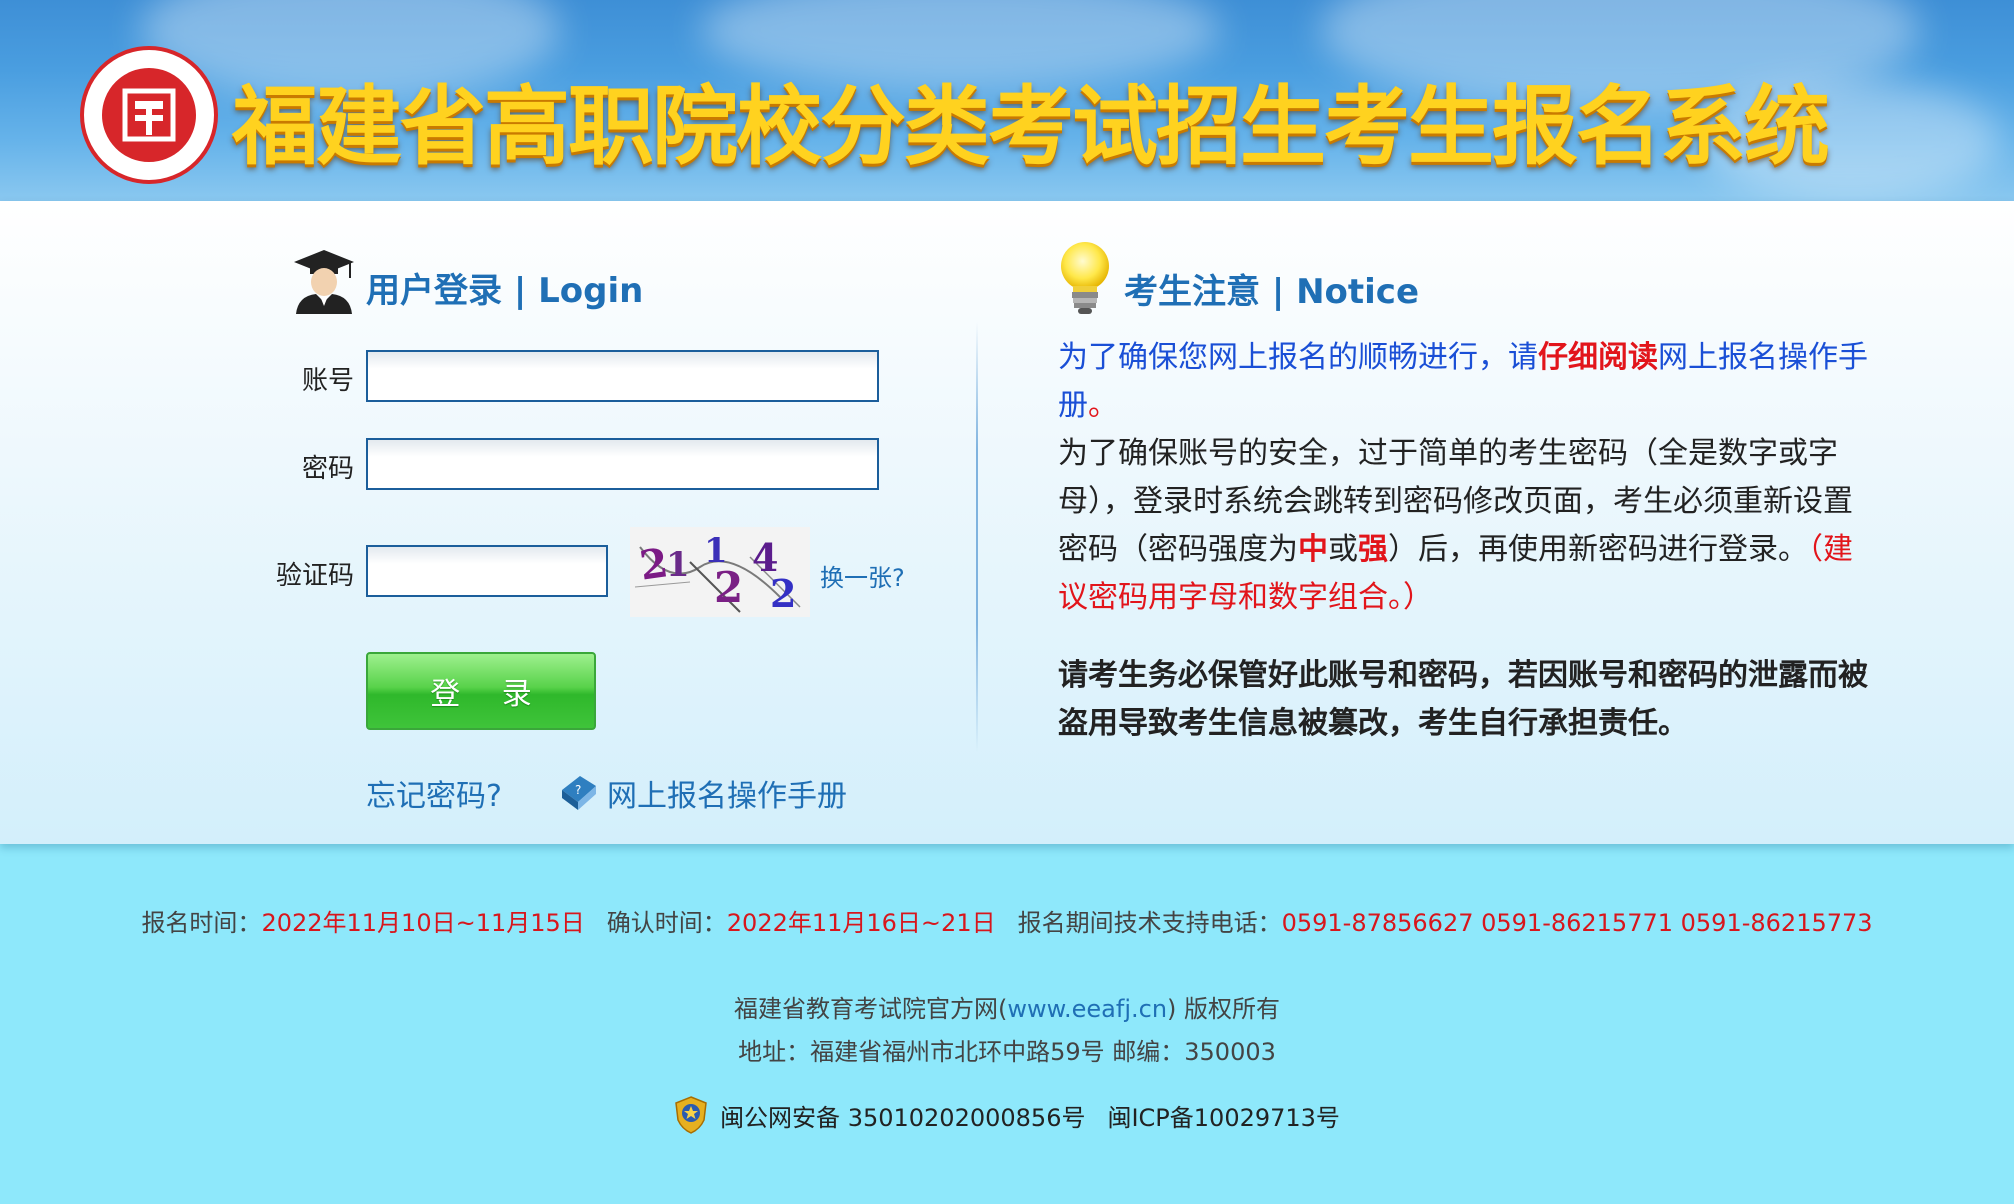  Describe the element at coordinates (1085, 278) in the screenshot. I see `lightbulb-icon` at that location.